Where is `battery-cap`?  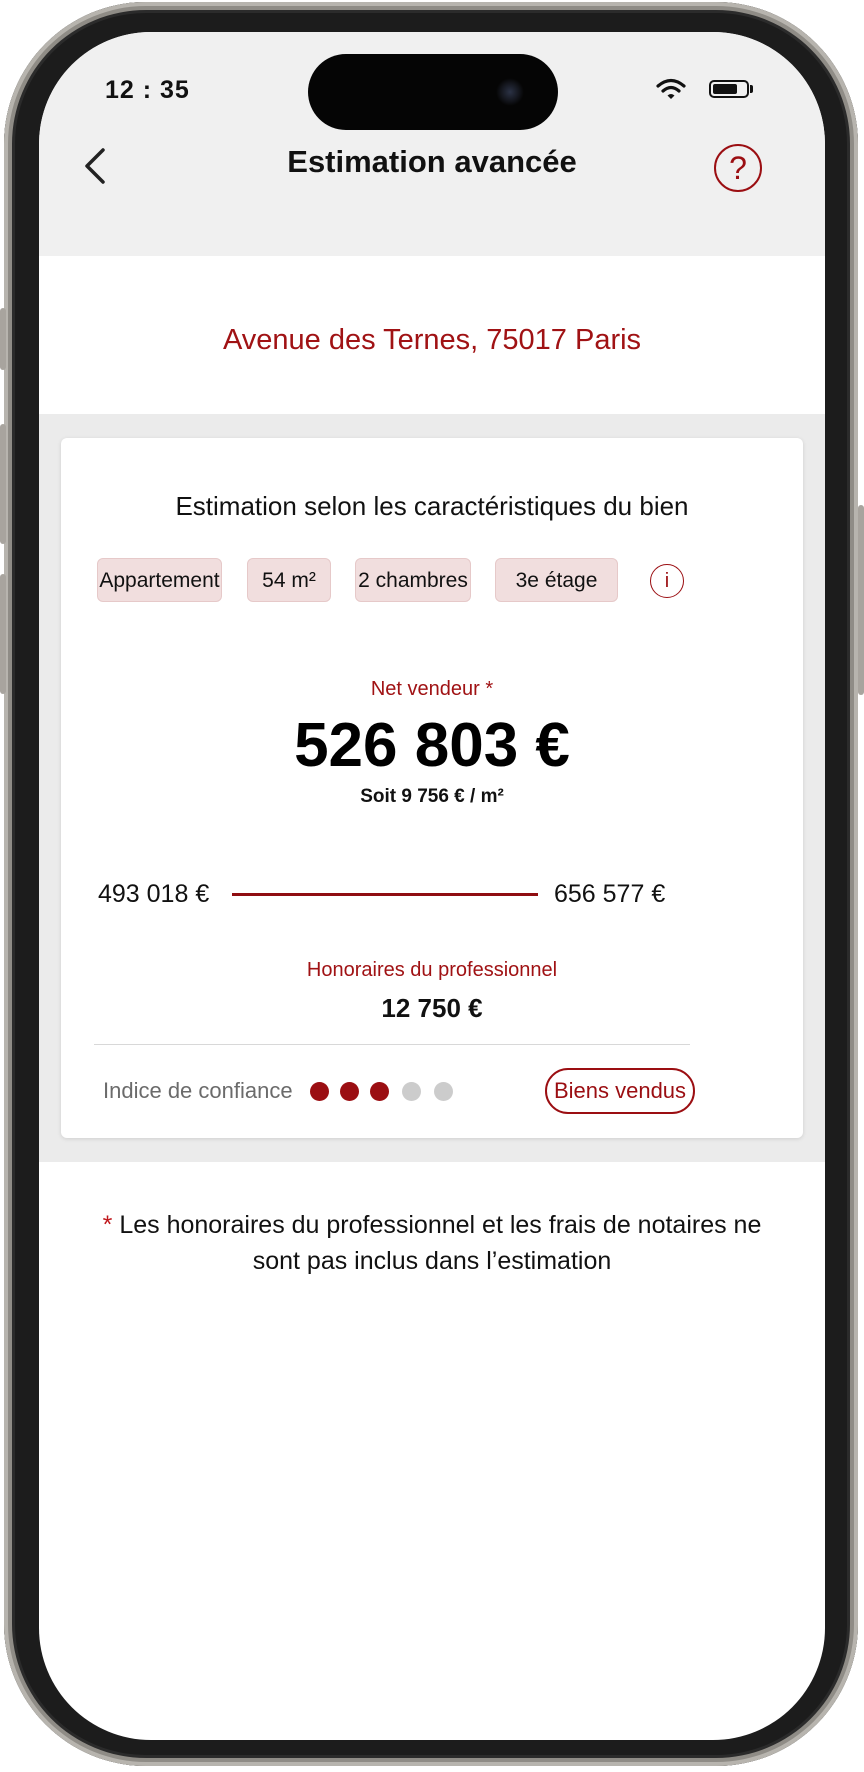
battery-cap is located at coordinates (751, 89).